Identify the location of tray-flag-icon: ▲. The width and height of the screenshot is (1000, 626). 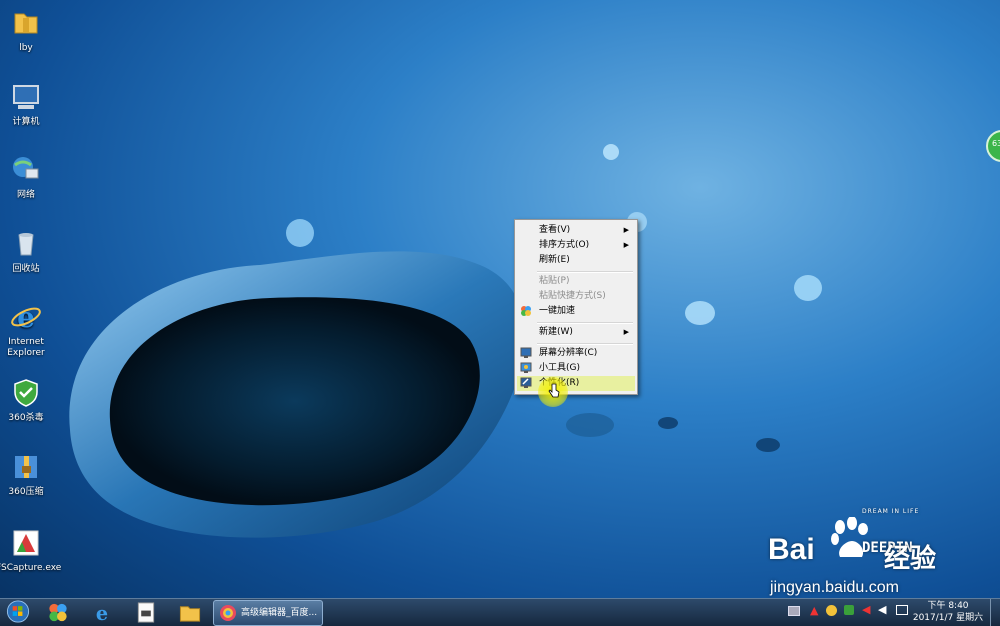
(814, 610).